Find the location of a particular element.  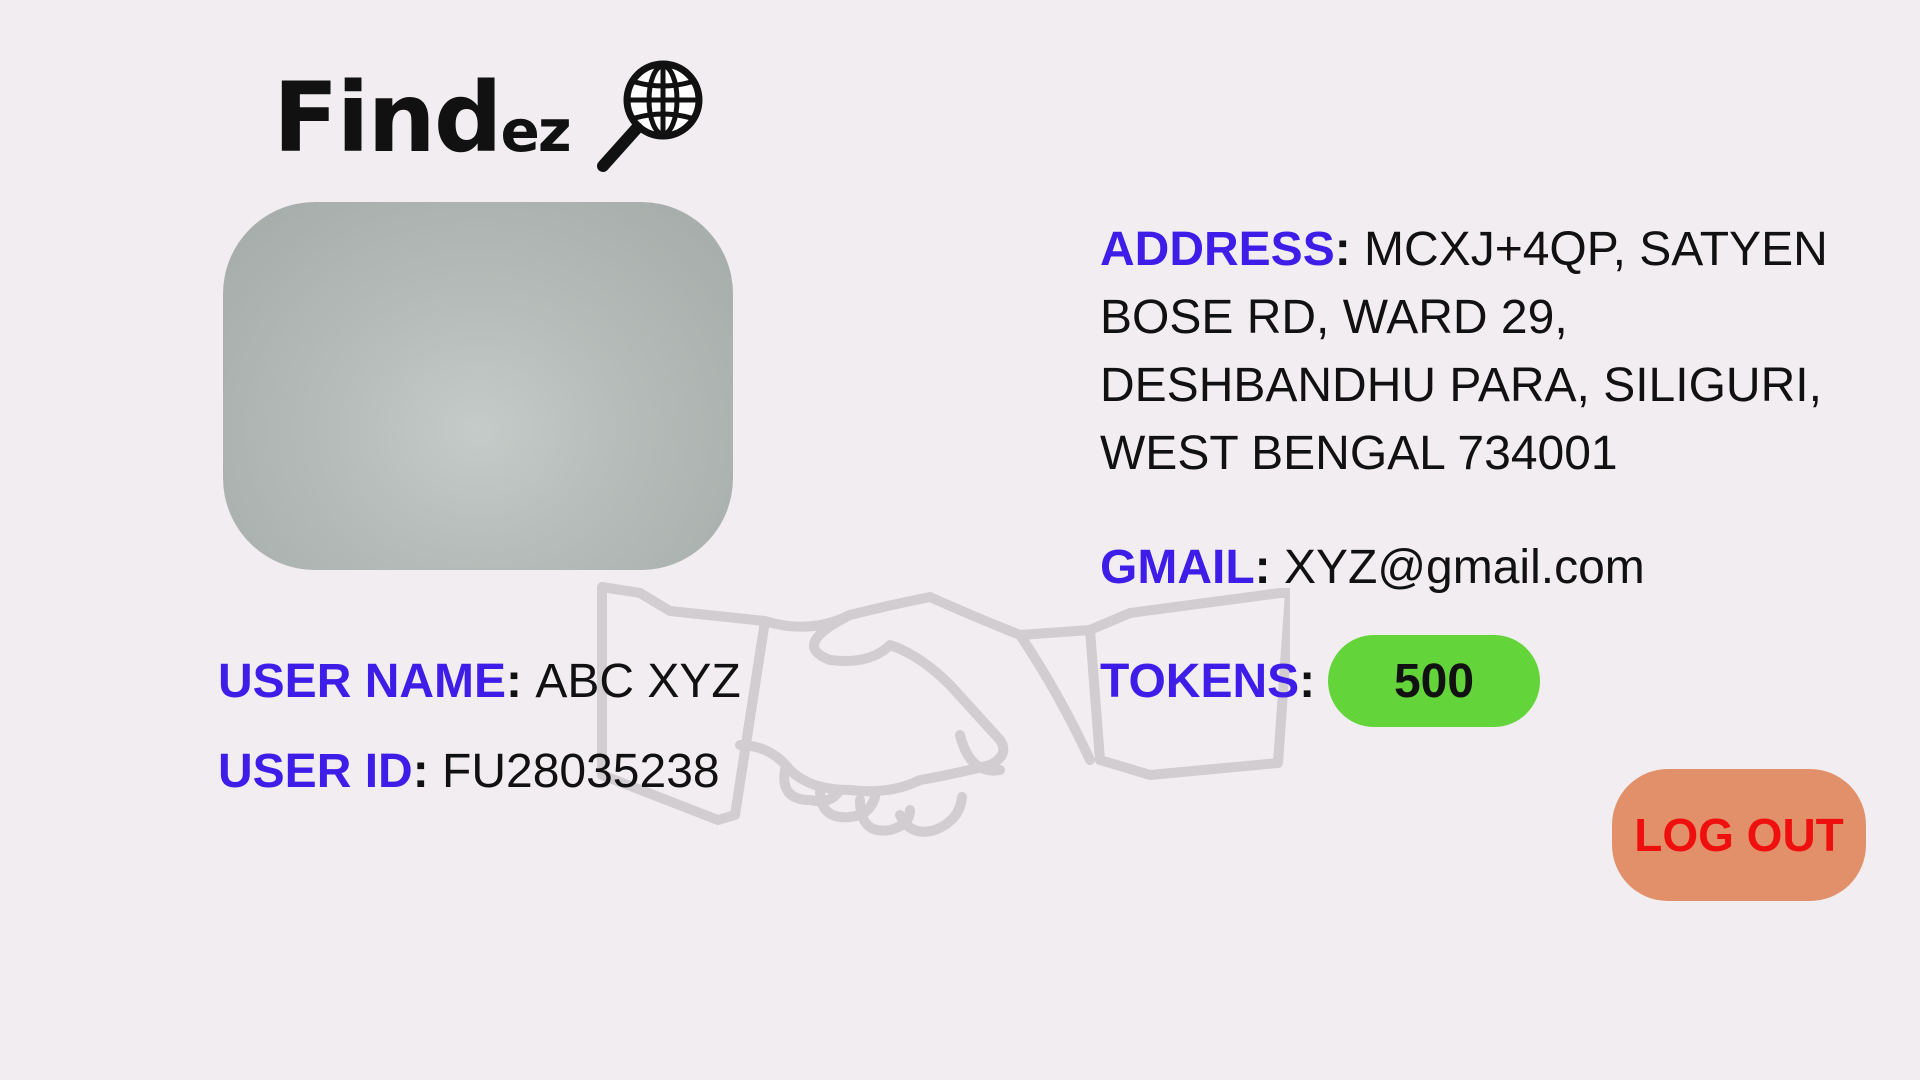

userid-field: USER ID: FU28035238 is located at coordinates (469, 771).